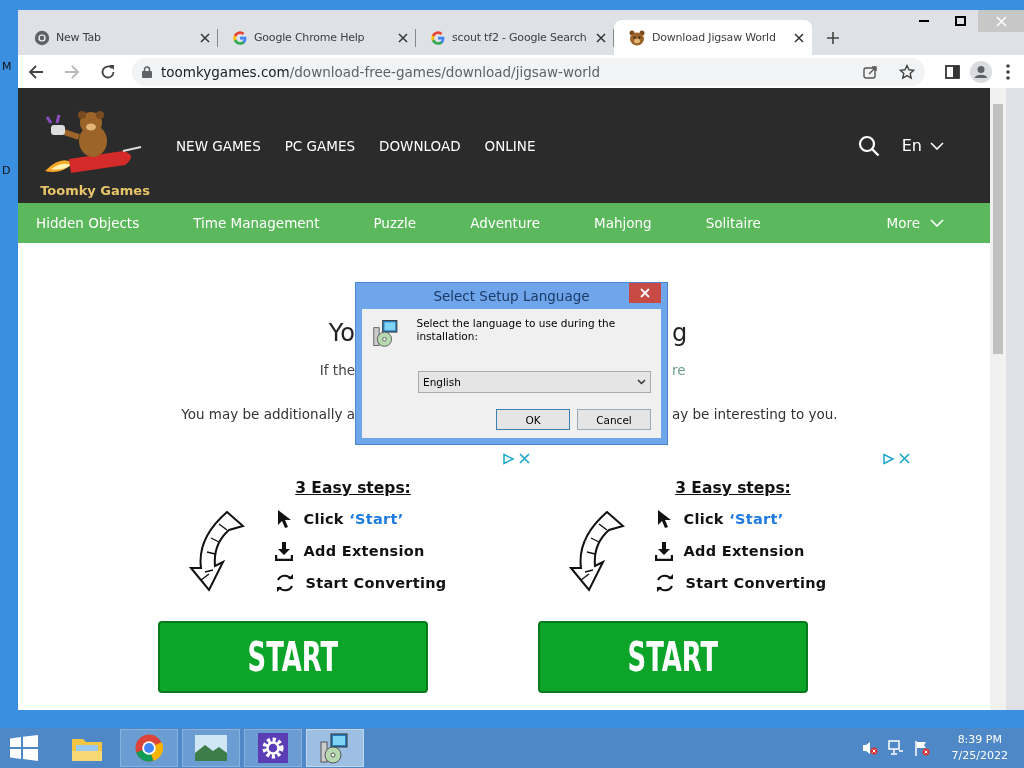 The image size is (1024, 768). I want to click on start-icon, so click(24, 748).